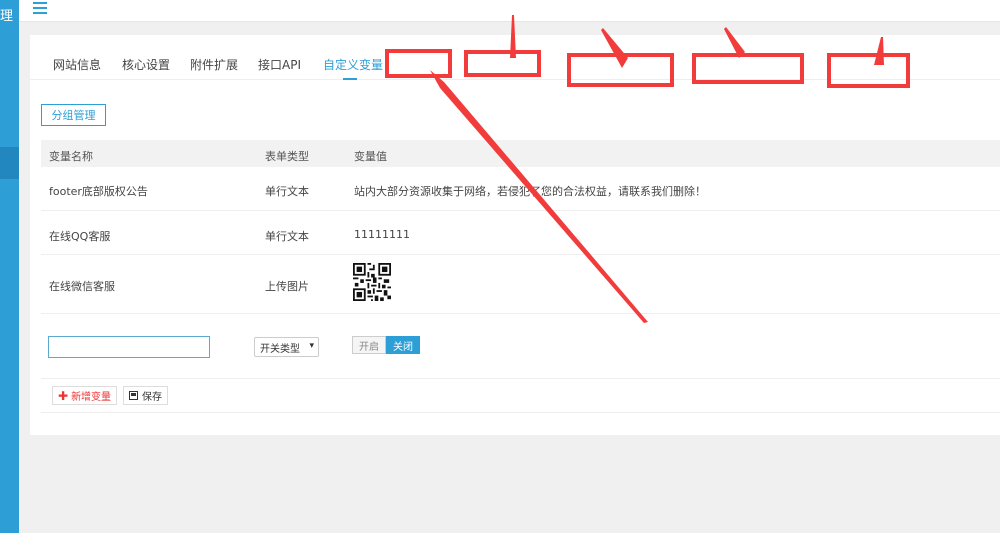 The height and width of the screenshot is (533, 1000). I want to click on tab-core-settings: 核心设置, so click(146, 64).